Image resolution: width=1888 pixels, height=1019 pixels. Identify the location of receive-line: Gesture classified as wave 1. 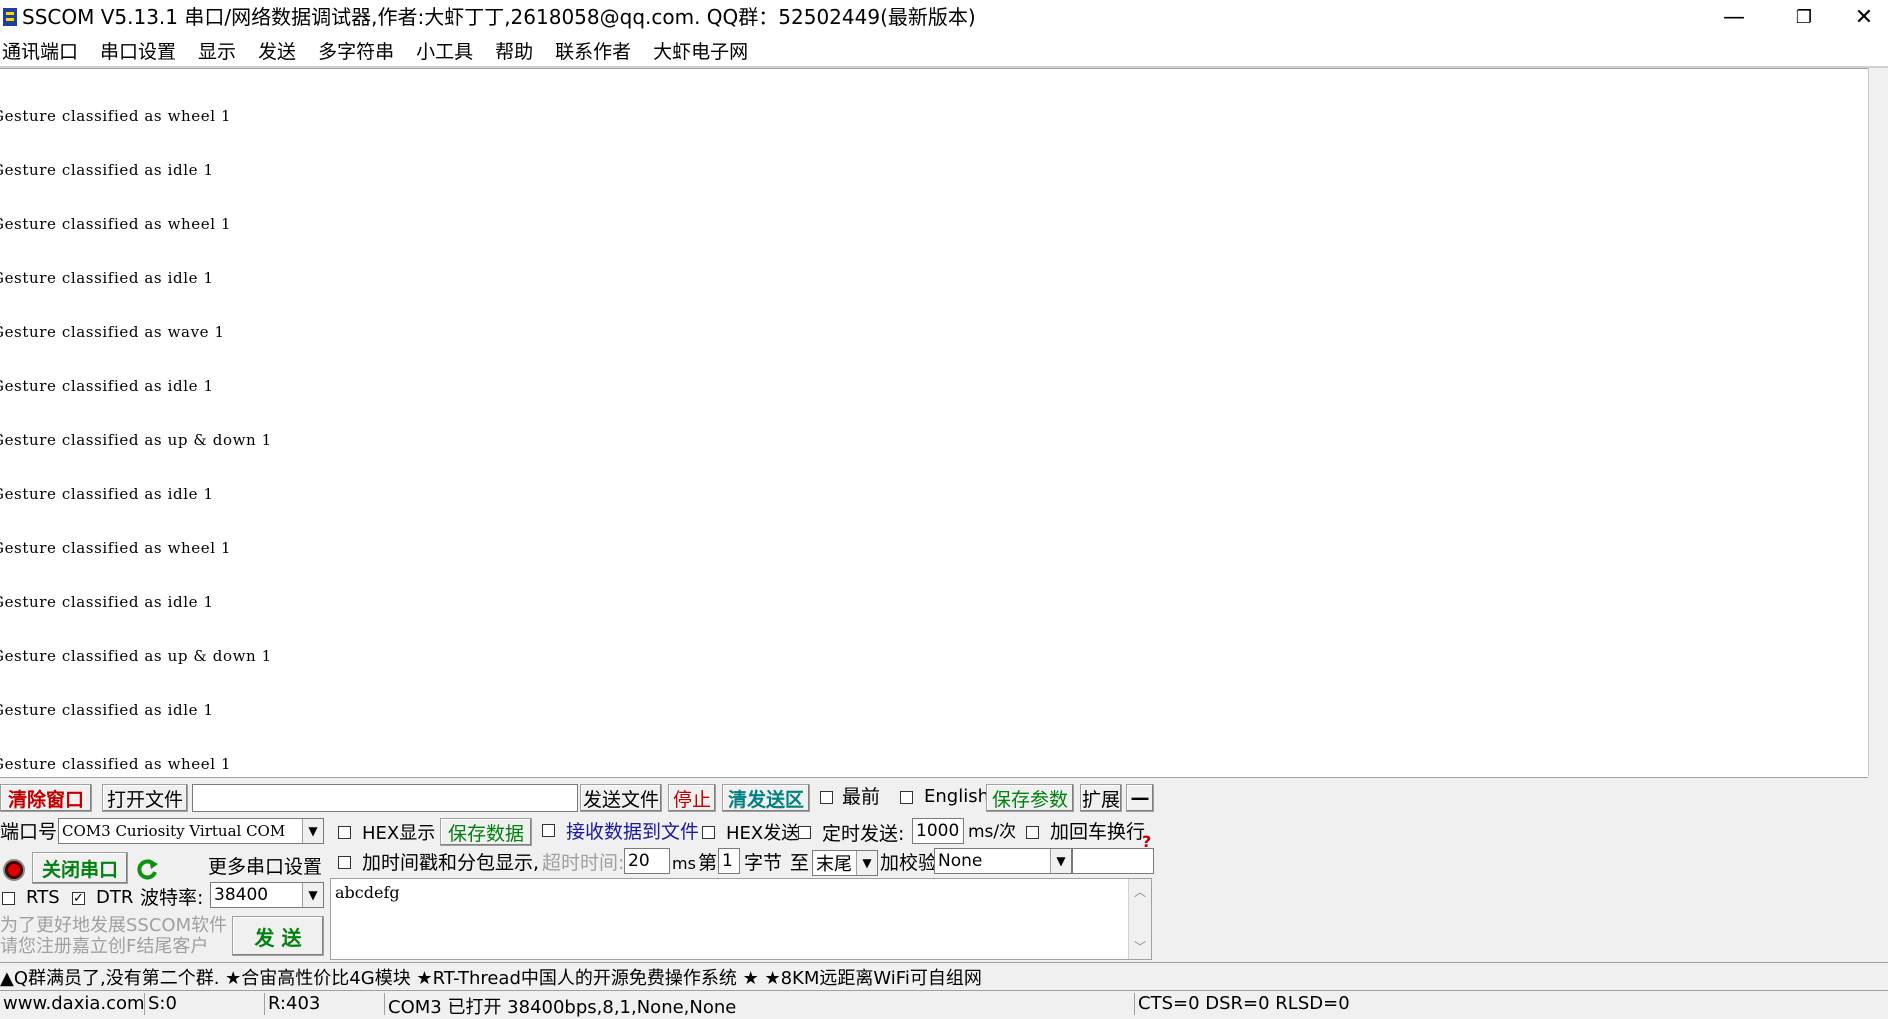
(112, 332).